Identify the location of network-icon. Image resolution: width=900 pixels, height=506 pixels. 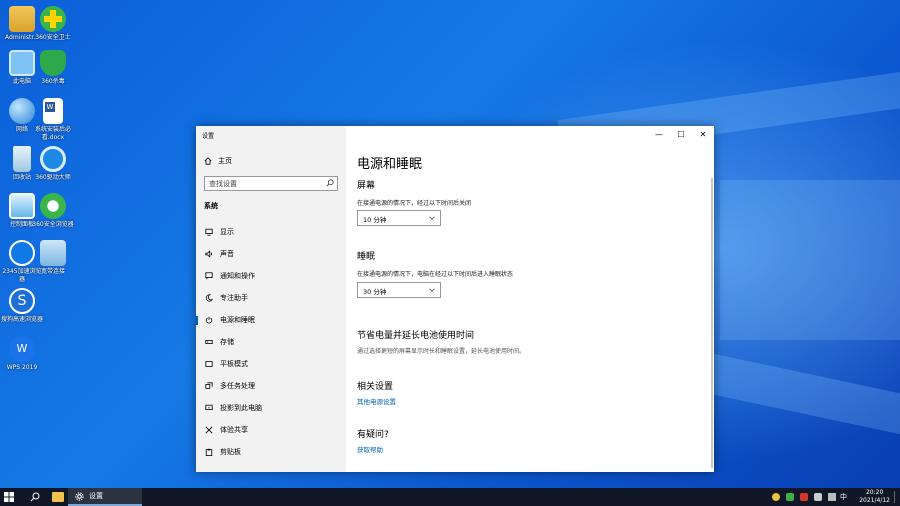
(818, 497).